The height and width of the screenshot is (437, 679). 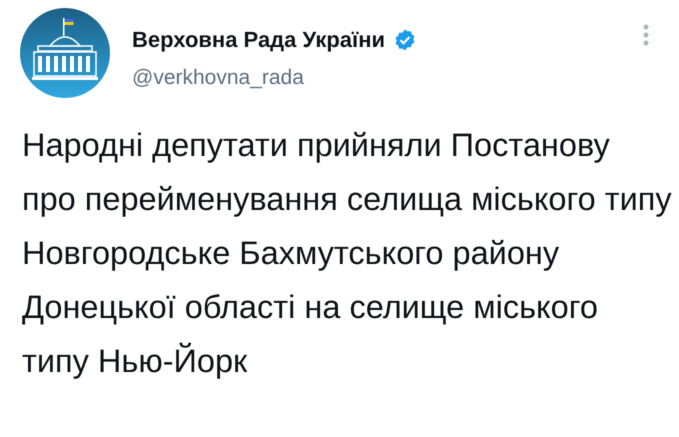 What do you see at coordinates (65, 53) in the screenshot?
I see `parliament-logo-icon` at bounding box center [65, 53].